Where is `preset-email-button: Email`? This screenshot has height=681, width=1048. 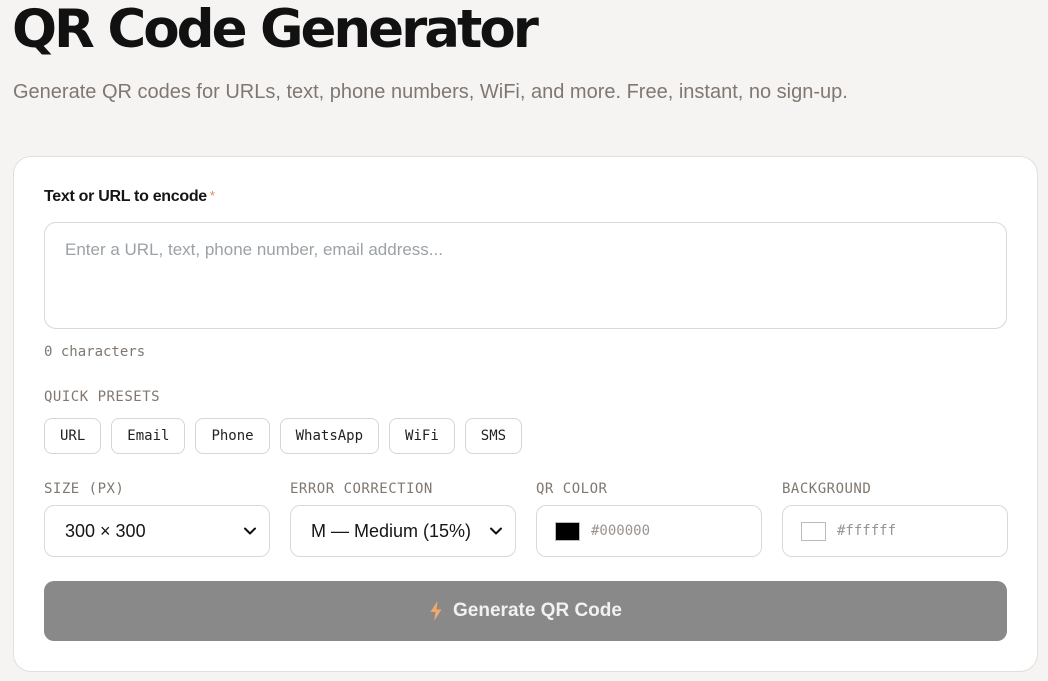 preset-email-button: Email is located at coordinates (148, 436).